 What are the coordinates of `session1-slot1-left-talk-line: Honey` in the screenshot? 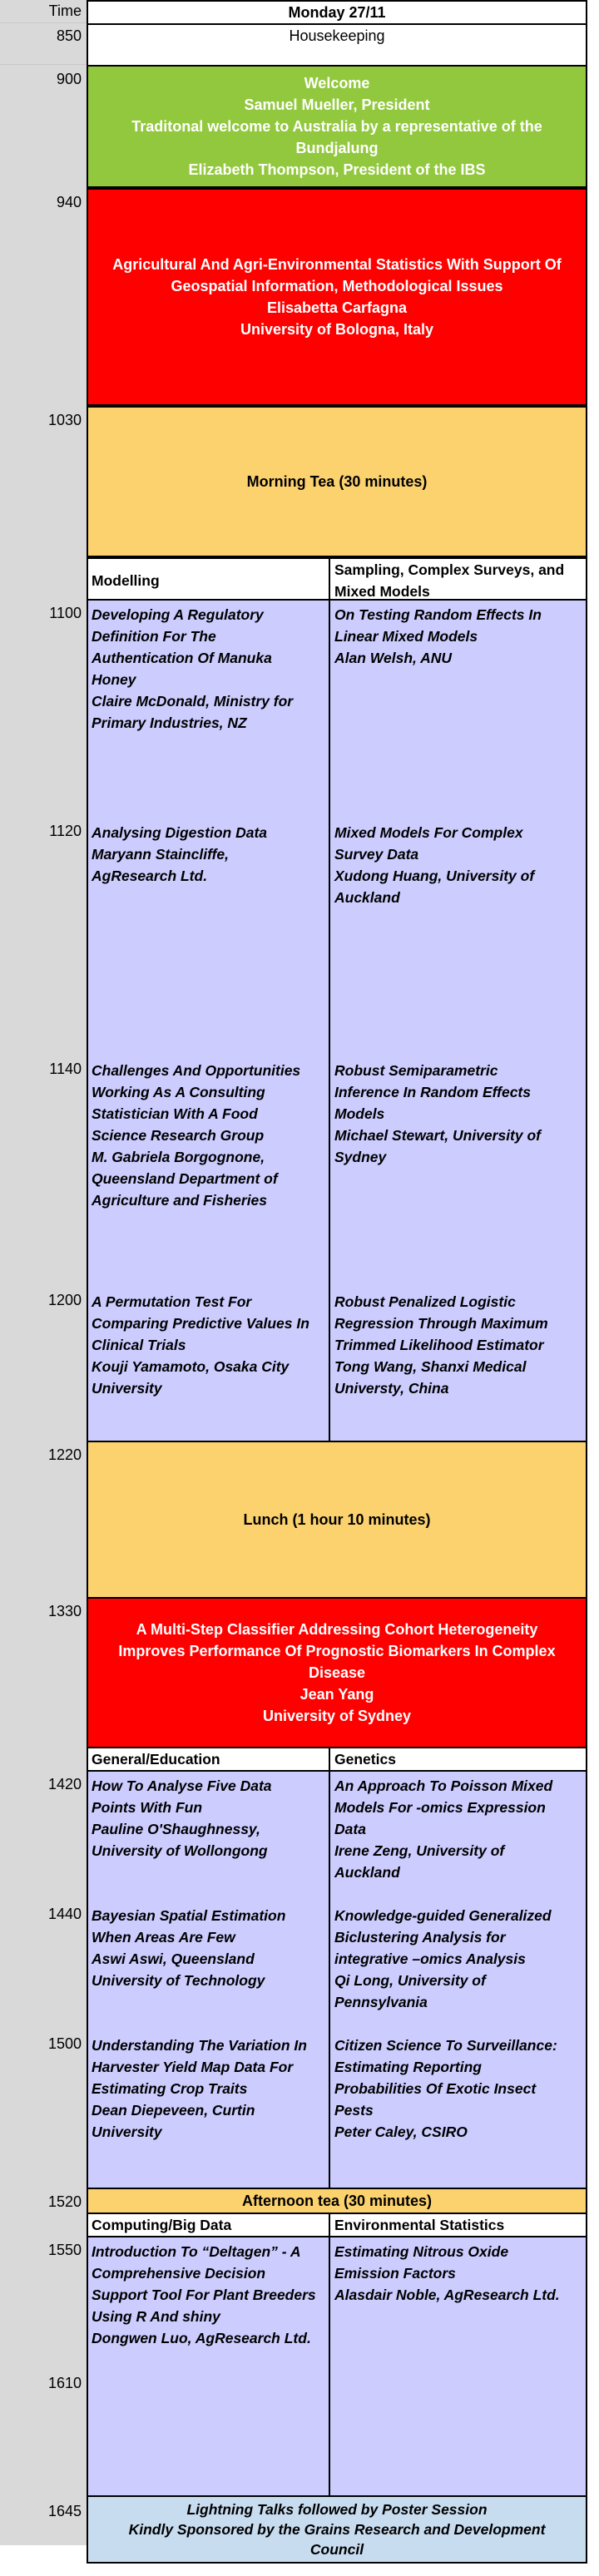 It's located at (114, 679).